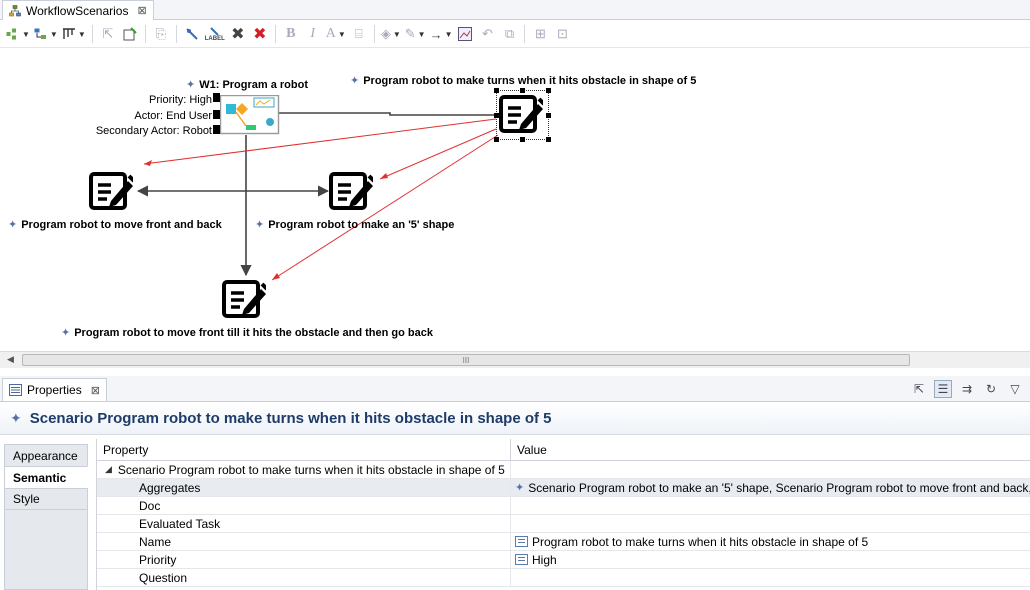 The width and height of the screenshot is (1030, 590). Describe the element at coordinates (351, 191) in the screenshot. I see `scenario-five-shape-node` at that location.